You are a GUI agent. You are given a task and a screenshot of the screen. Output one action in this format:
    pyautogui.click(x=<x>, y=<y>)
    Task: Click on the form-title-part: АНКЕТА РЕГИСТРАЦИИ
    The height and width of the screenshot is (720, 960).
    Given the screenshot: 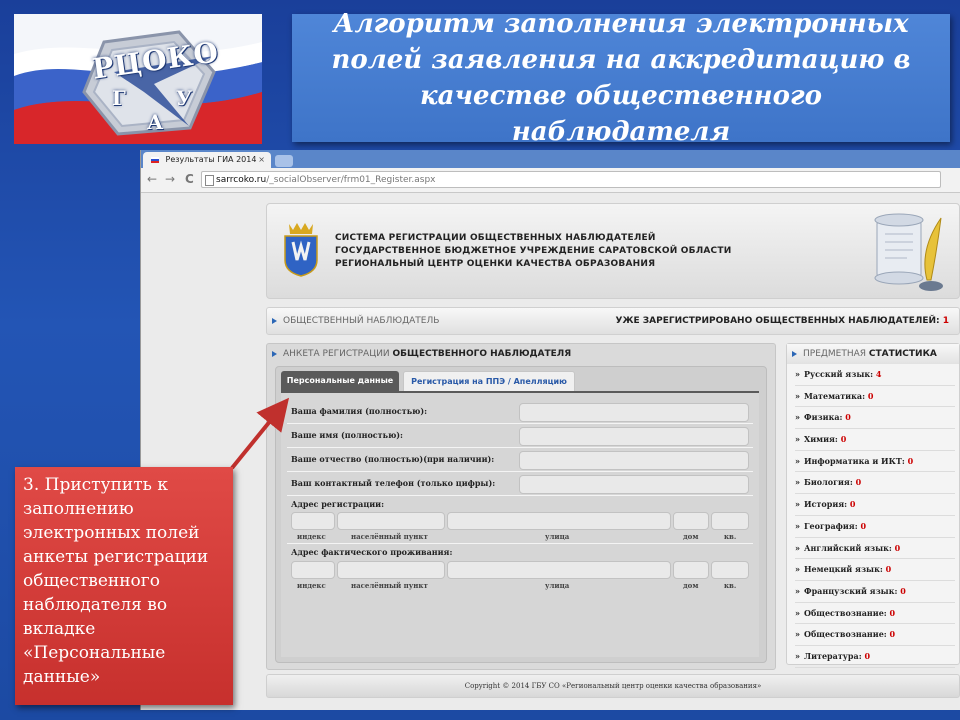 What is the action you would take?
    pyautogui.click(x=338, y=354)
    